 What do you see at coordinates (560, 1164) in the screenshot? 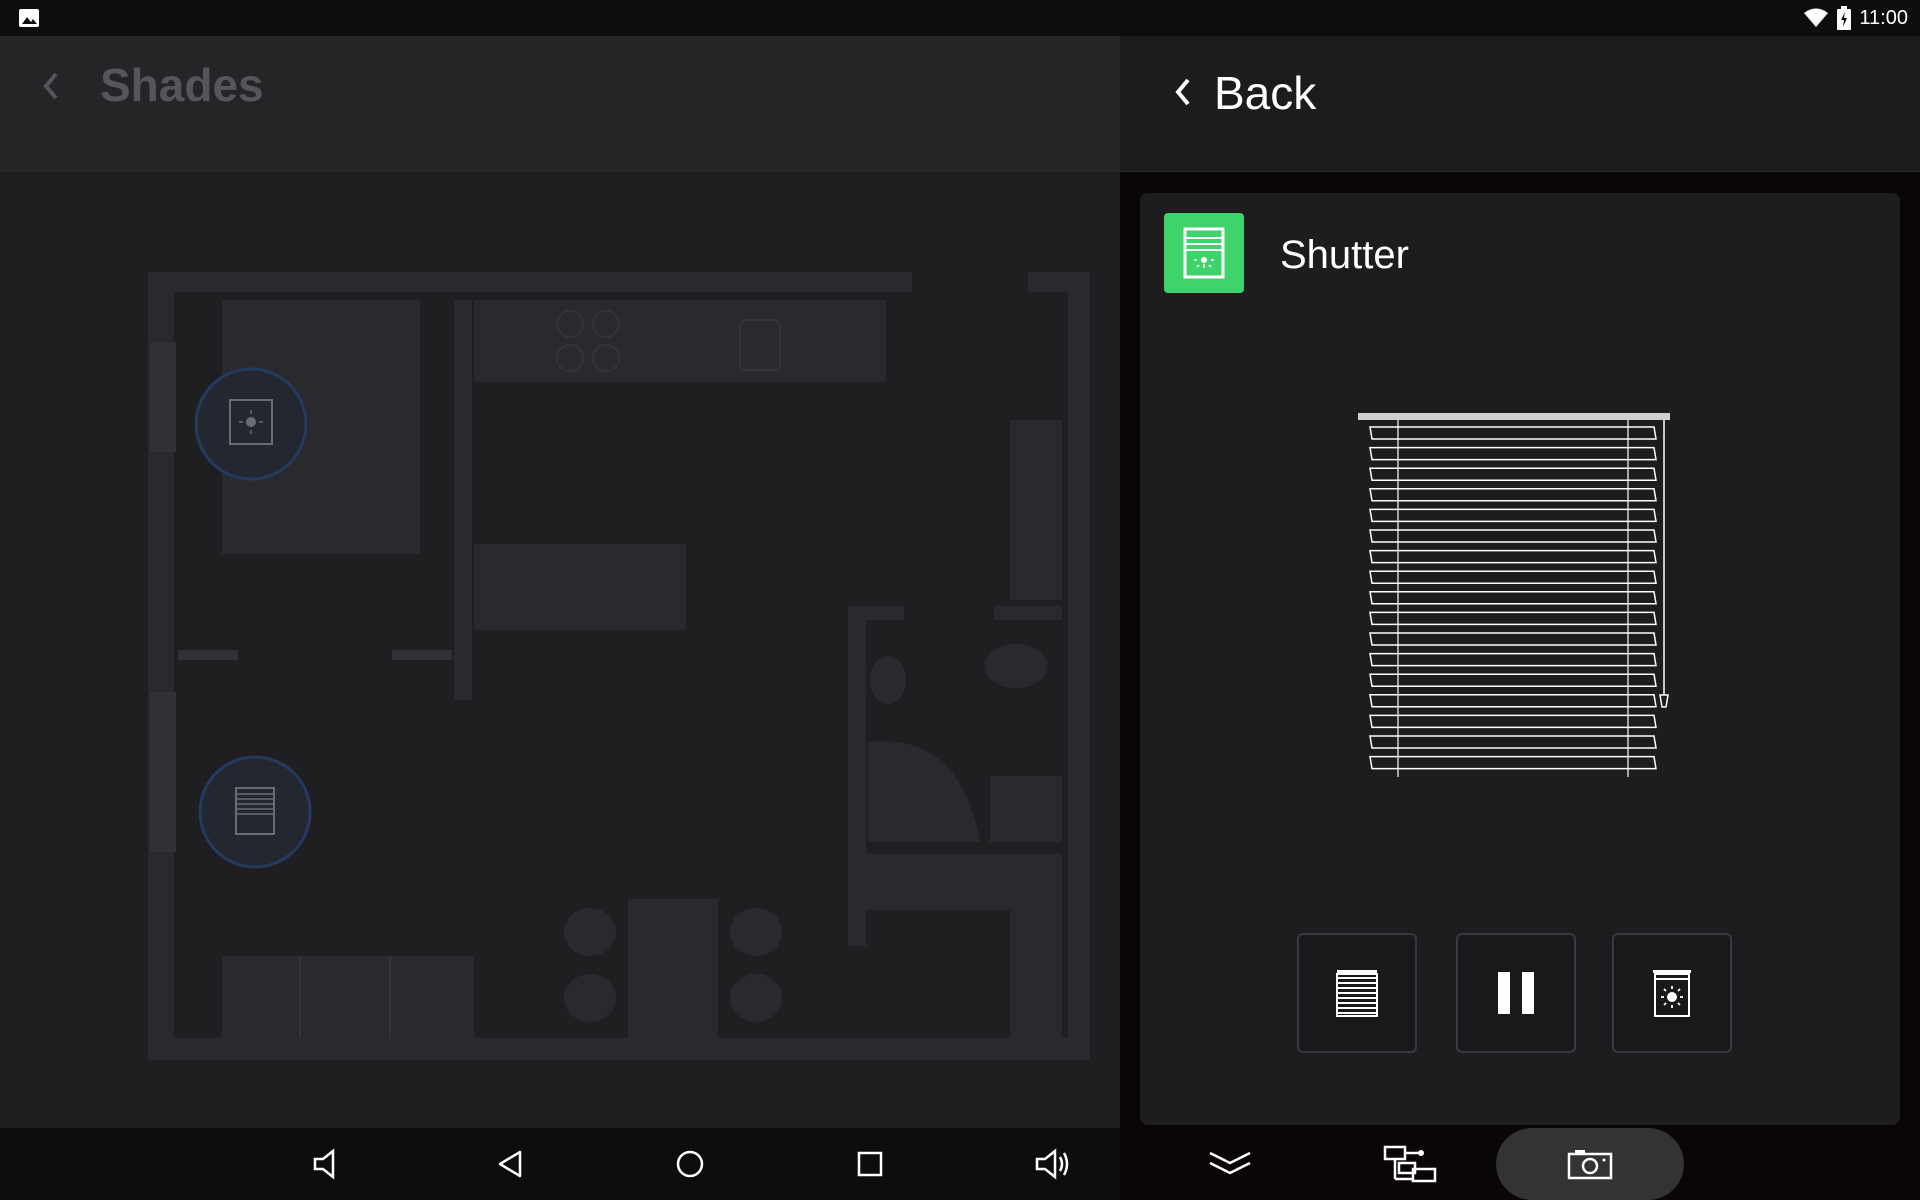
I see `system-nav-bar` at bounding box center [560, 1164].